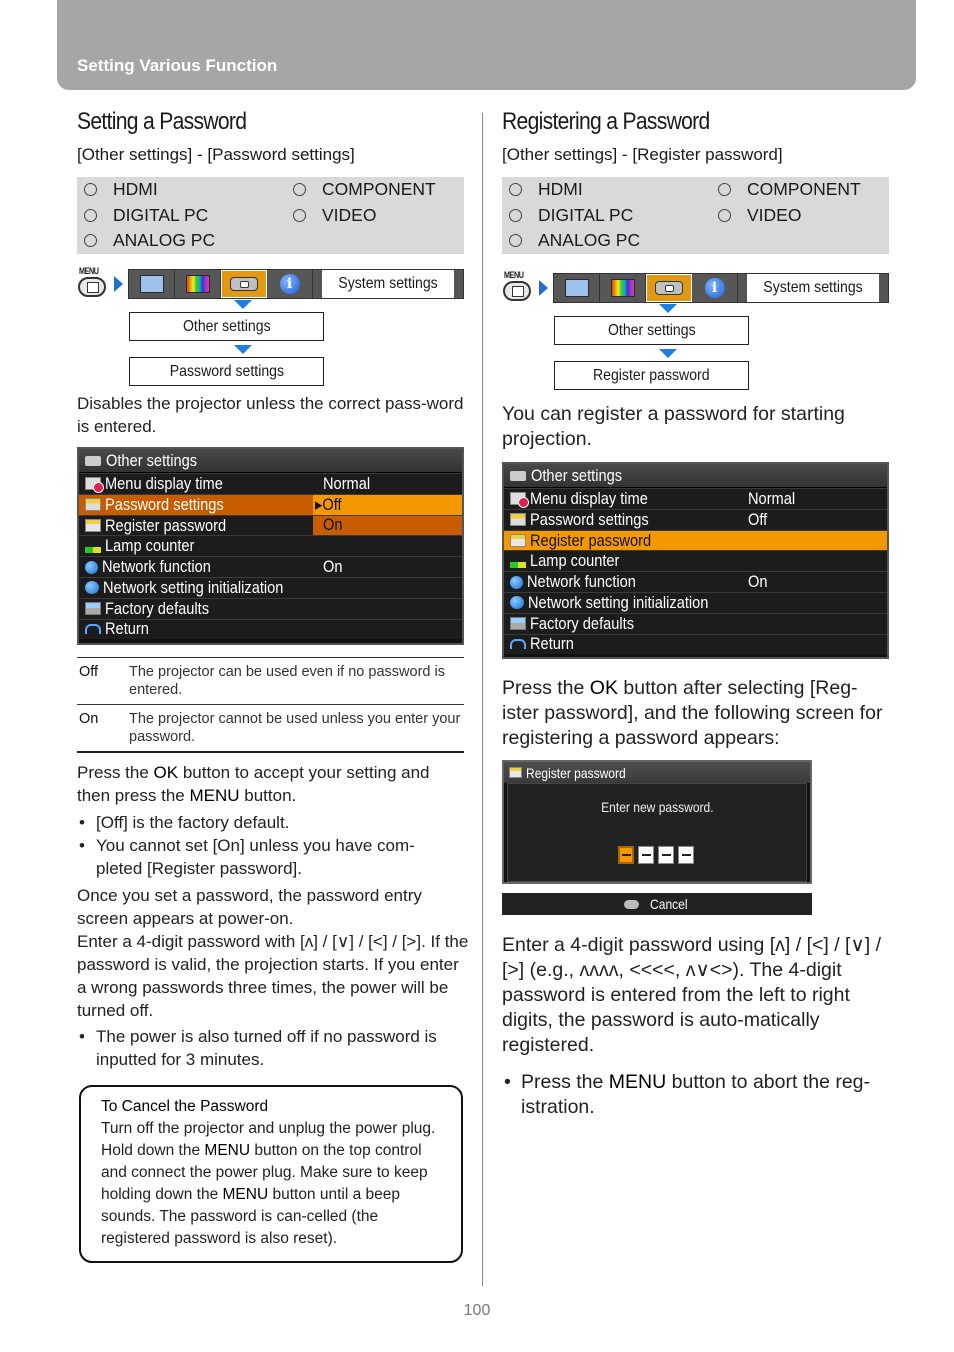  I want to click on menu-navigation: MENU i System settings, so click(695, 286).